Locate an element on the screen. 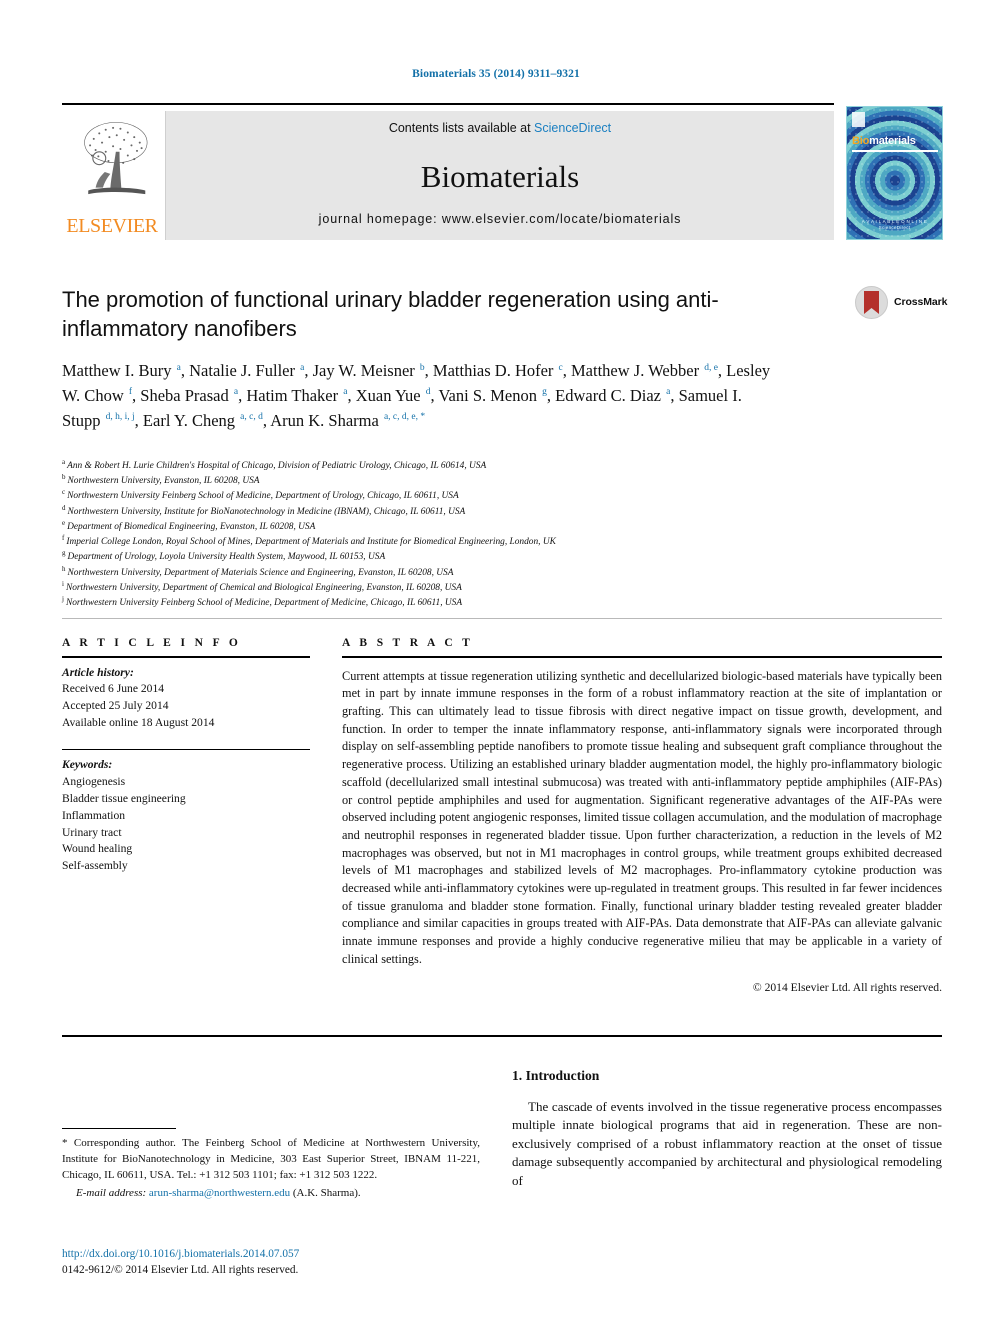 Image resolution: width=992 pixels, height=1323 pixels. sciencedirect-link: ScienceDirect is located at coordinates (572, 128).